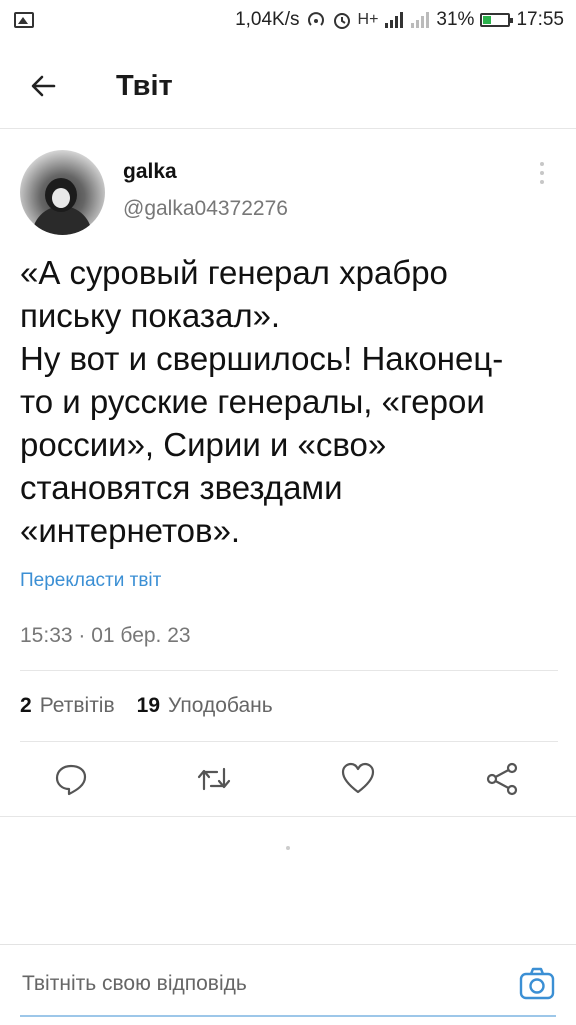 The height and width of the screenshot is (1025, 576). I want to click on network-type-label: H+, so click(368, 19).